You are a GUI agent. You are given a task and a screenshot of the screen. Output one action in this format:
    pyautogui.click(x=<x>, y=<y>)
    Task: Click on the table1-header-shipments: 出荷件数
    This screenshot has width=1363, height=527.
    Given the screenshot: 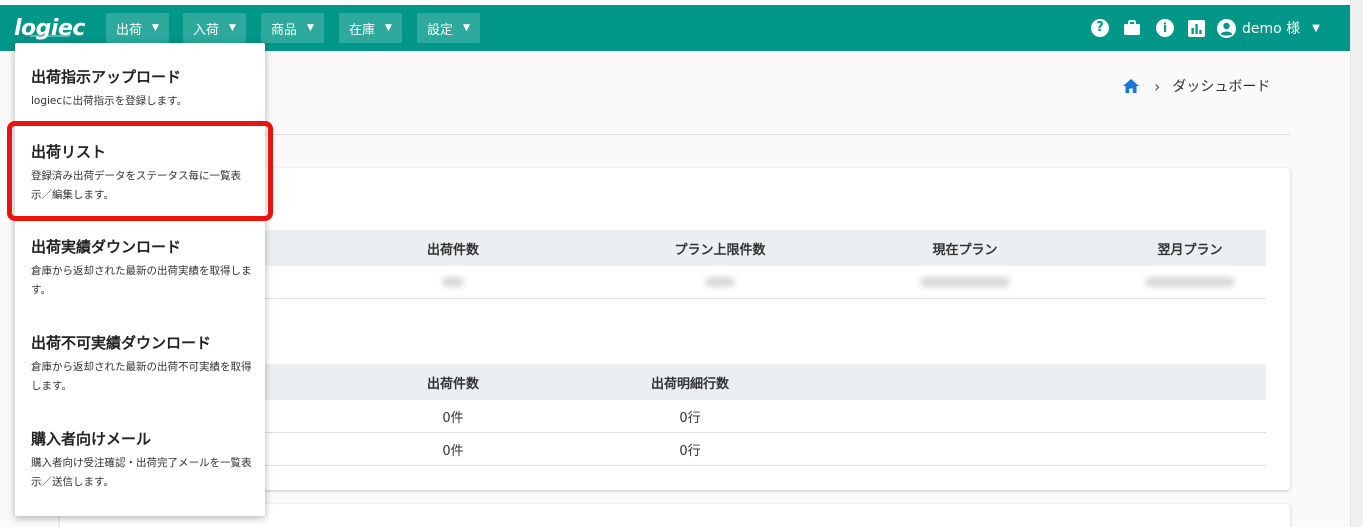 What is the action you would take?
    pyautogui.click(x=452, y=250)
    